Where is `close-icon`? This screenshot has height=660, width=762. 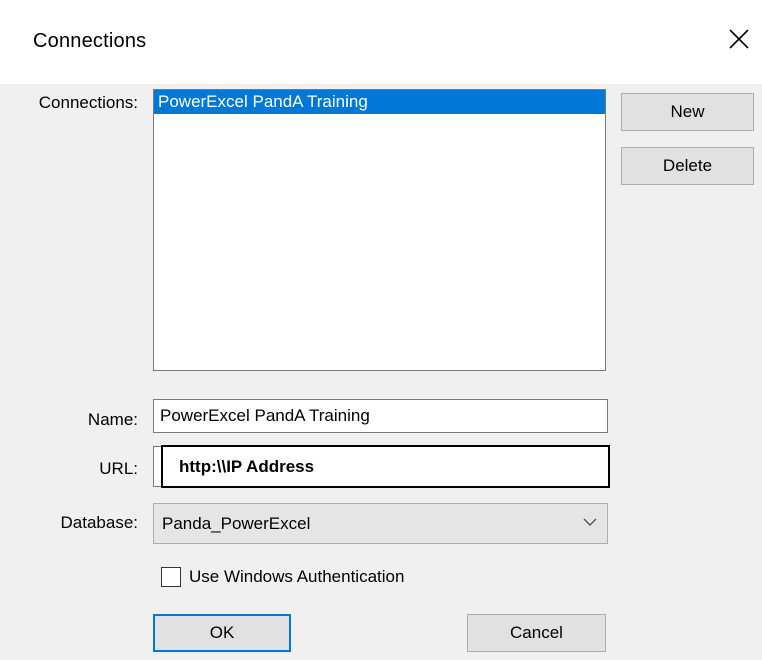
close-icon is located at coordinates (739, 39).